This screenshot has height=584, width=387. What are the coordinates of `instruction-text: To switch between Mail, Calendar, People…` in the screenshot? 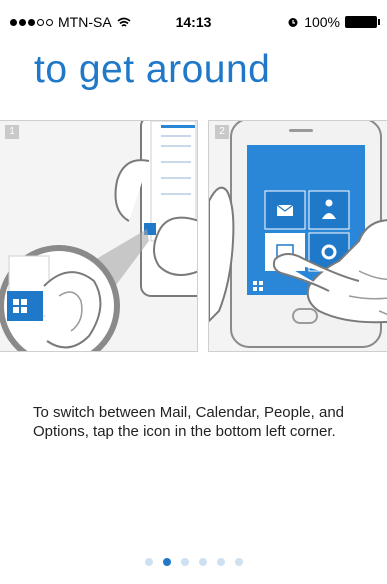 It's located at (189, 422).